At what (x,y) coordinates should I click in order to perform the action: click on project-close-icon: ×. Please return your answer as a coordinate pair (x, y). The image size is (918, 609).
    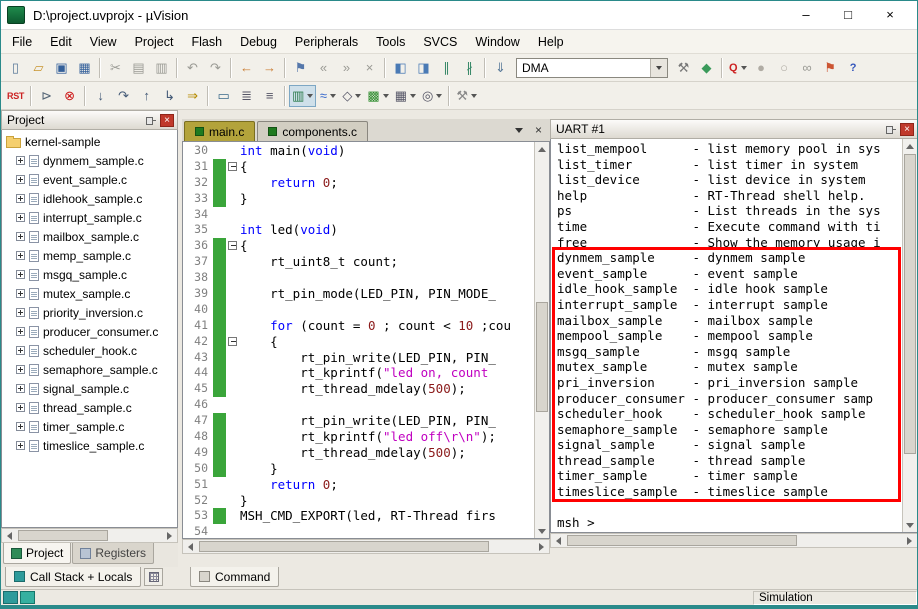
    Looking at the image, I should click on (167, 120).